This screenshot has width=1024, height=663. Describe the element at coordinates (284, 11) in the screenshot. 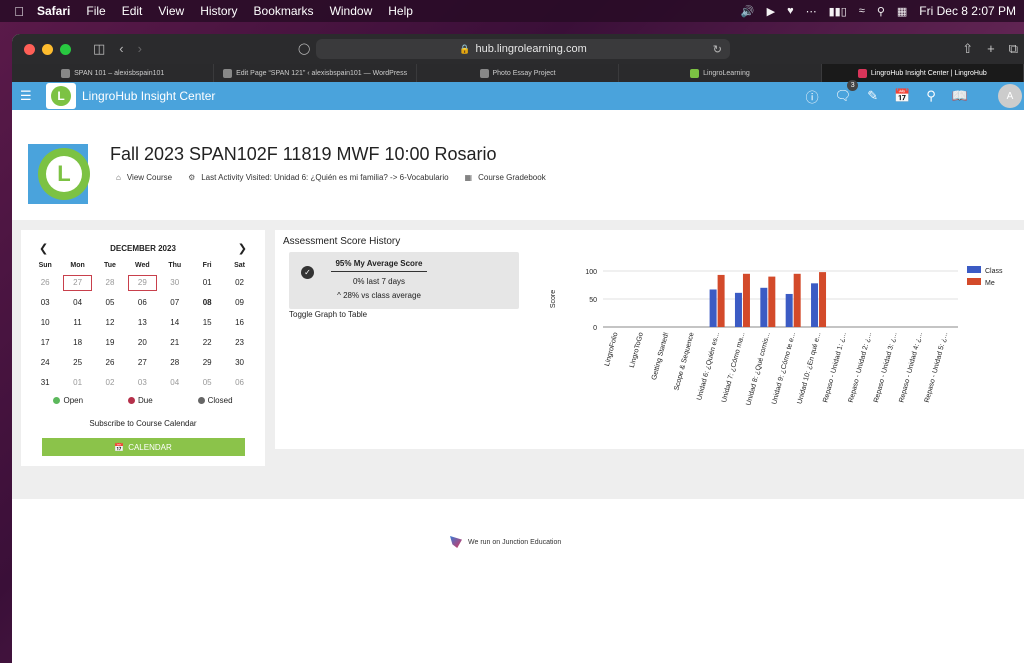

I see `menu-bookmarks: Bookmarks` at that location.